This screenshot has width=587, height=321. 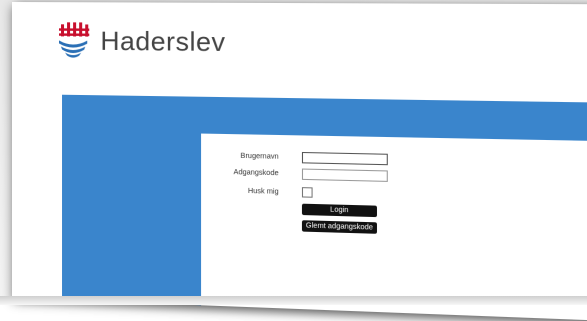 I want to click on header: Haderslev, so click(x=141, y=41).